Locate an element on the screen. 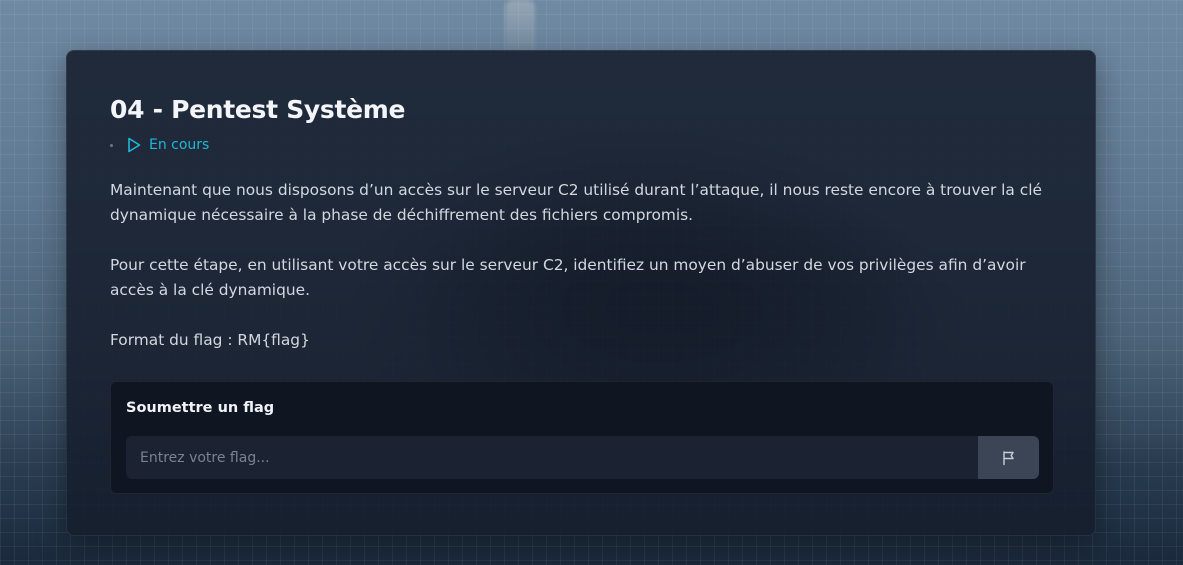  flag-icon is located at coordinates (1009, 458).